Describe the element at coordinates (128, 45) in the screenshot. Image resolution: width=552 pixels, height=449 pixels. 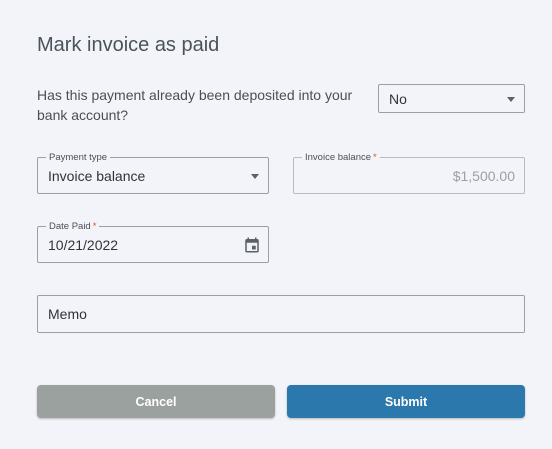
I see `dialog-title: Mark invoice as paid` at that location.